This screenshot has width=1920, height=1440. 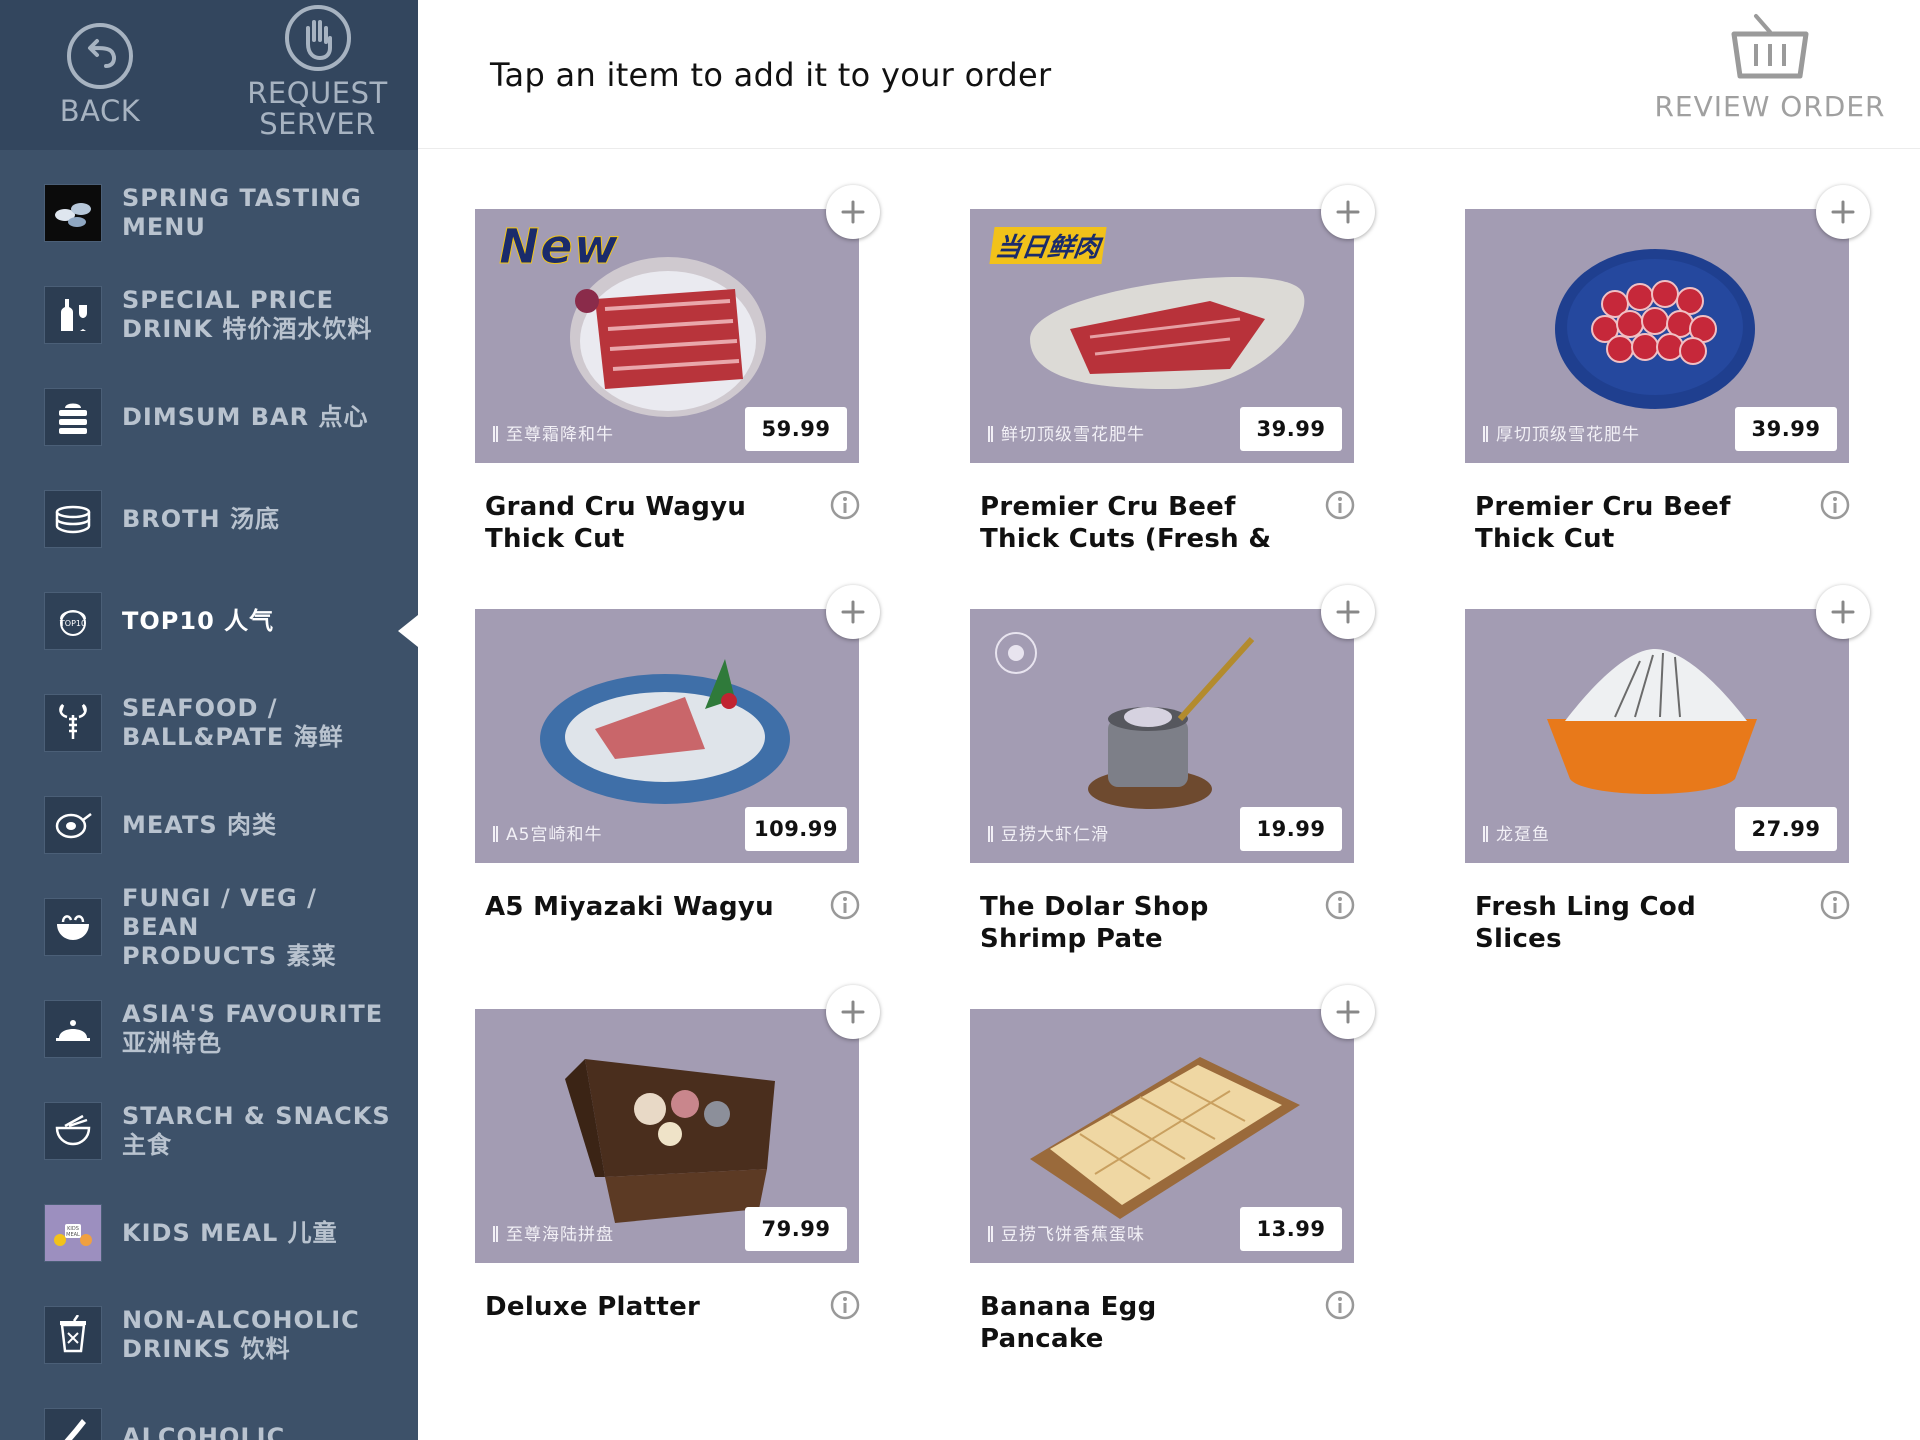 What do you see at coordinates (317, 38) in the screenshot?
I see `raised-hand-icon` at bounding box center [317, 38].